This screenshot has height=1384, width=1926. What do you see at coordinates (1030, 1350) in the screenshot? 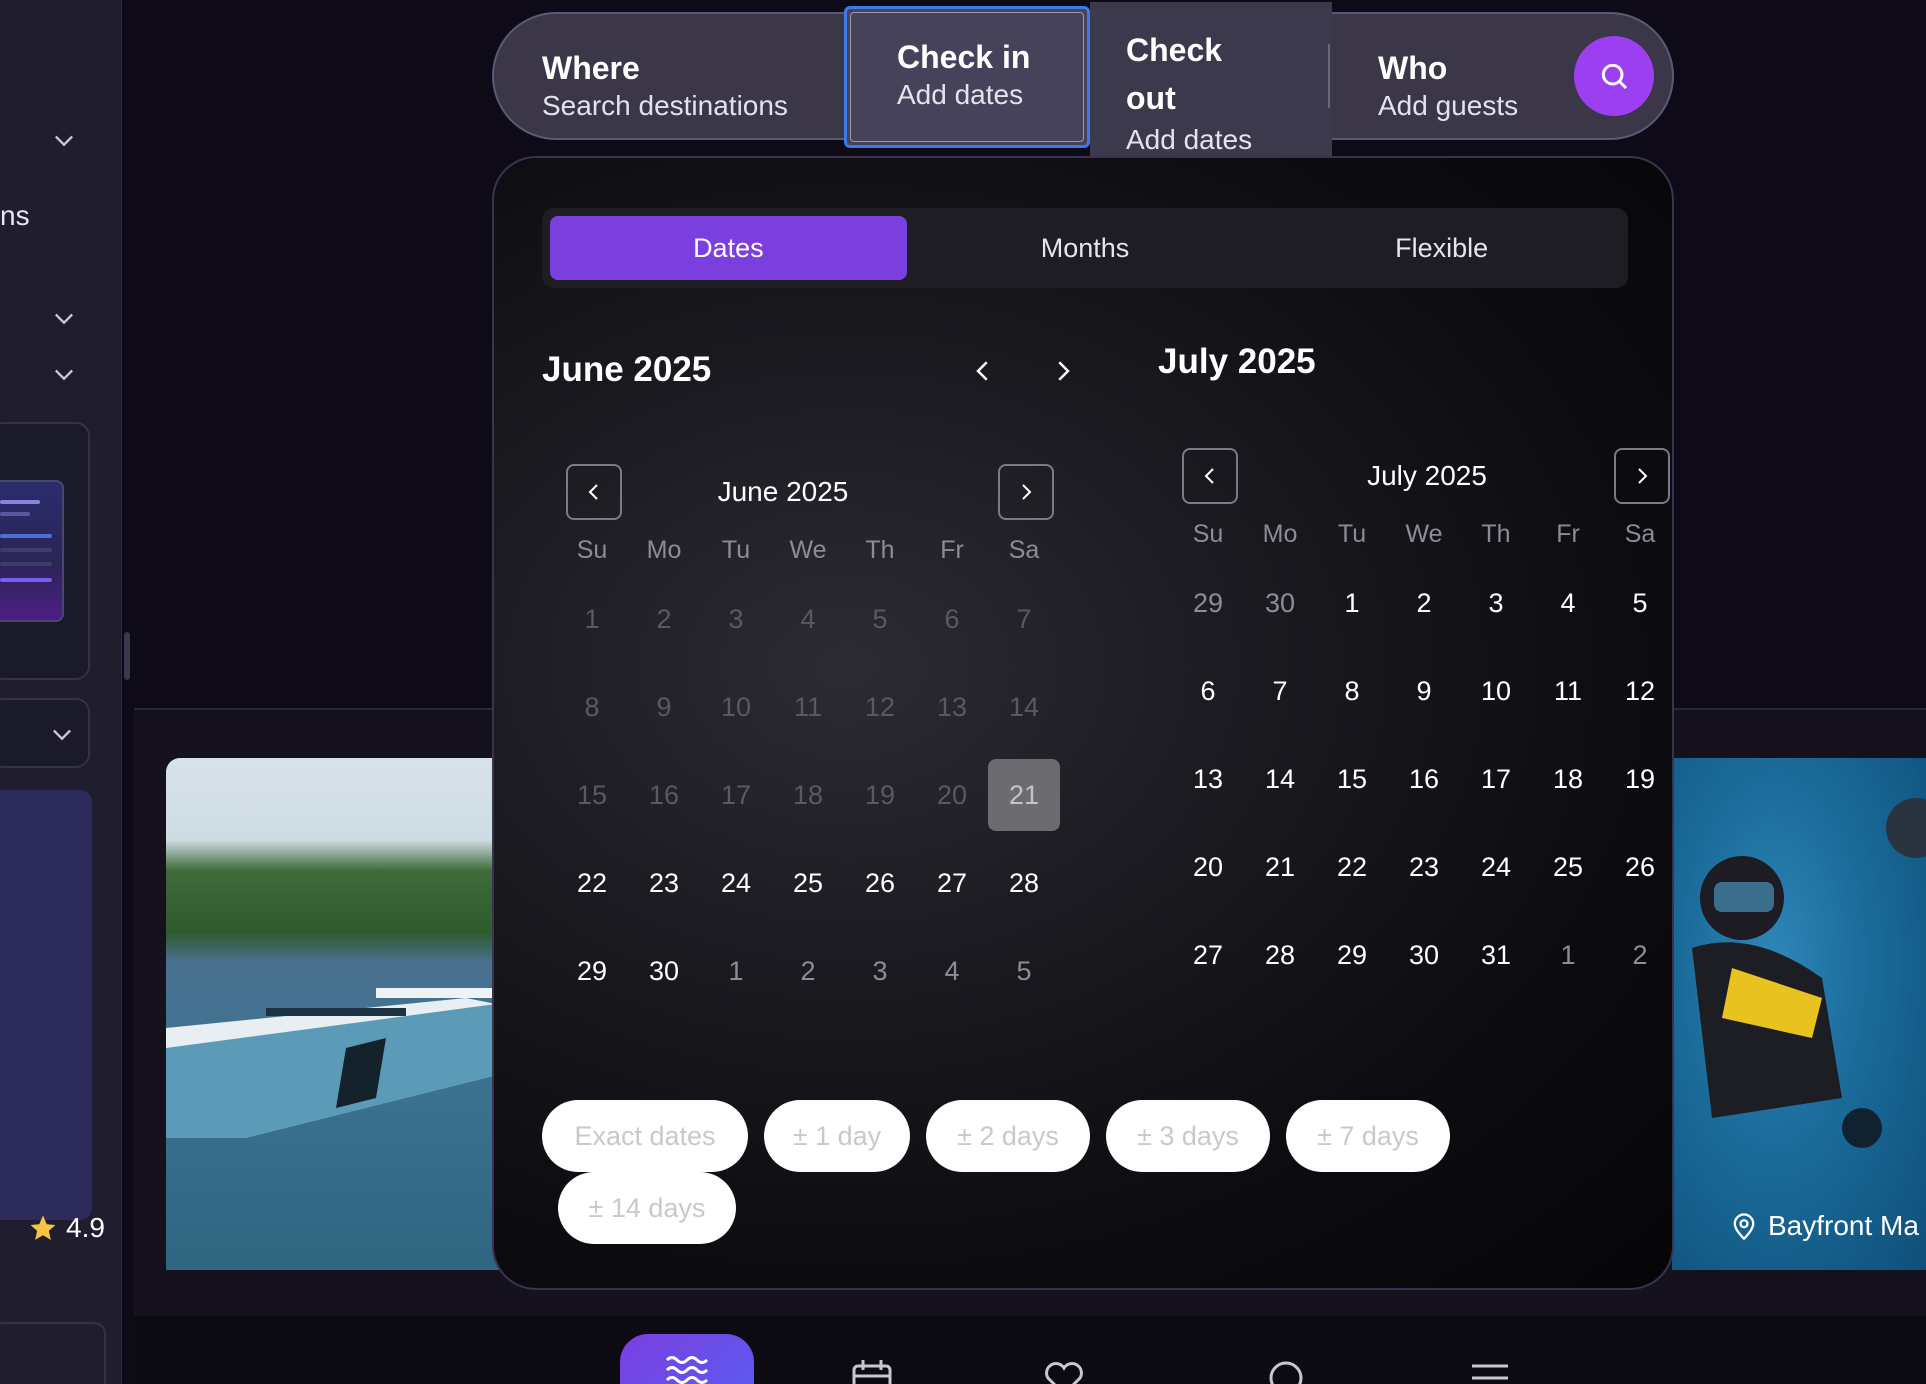
I see `bottom-nav` at bounding box center [1030, 1350].